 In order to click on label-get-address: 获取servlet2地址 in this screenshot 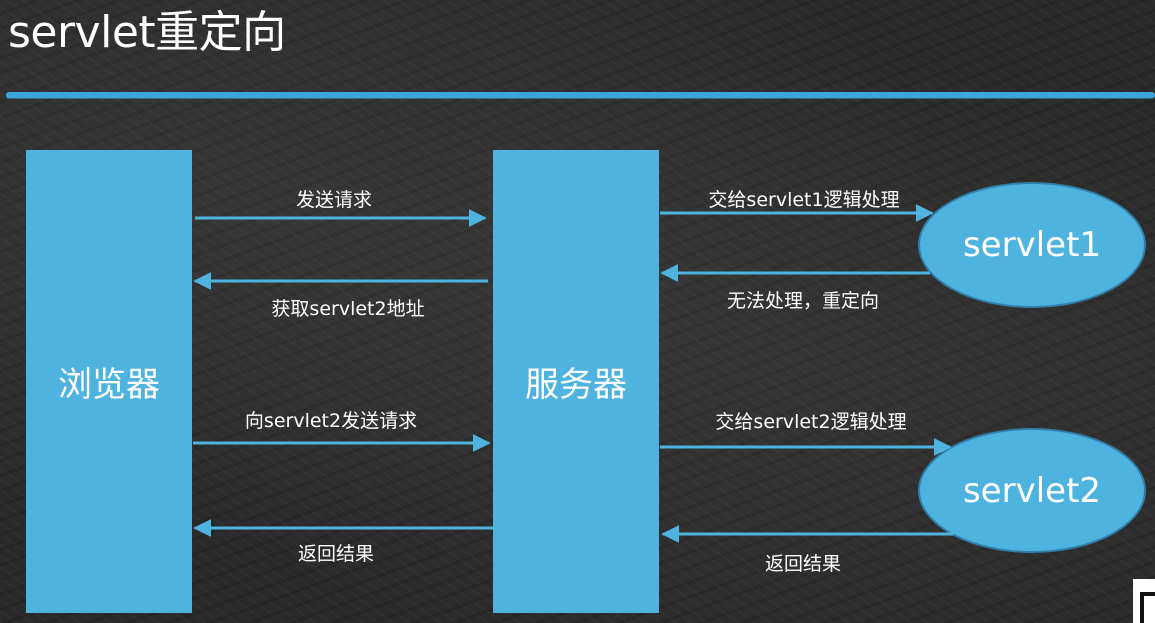, I will do `click(348, 309)`.